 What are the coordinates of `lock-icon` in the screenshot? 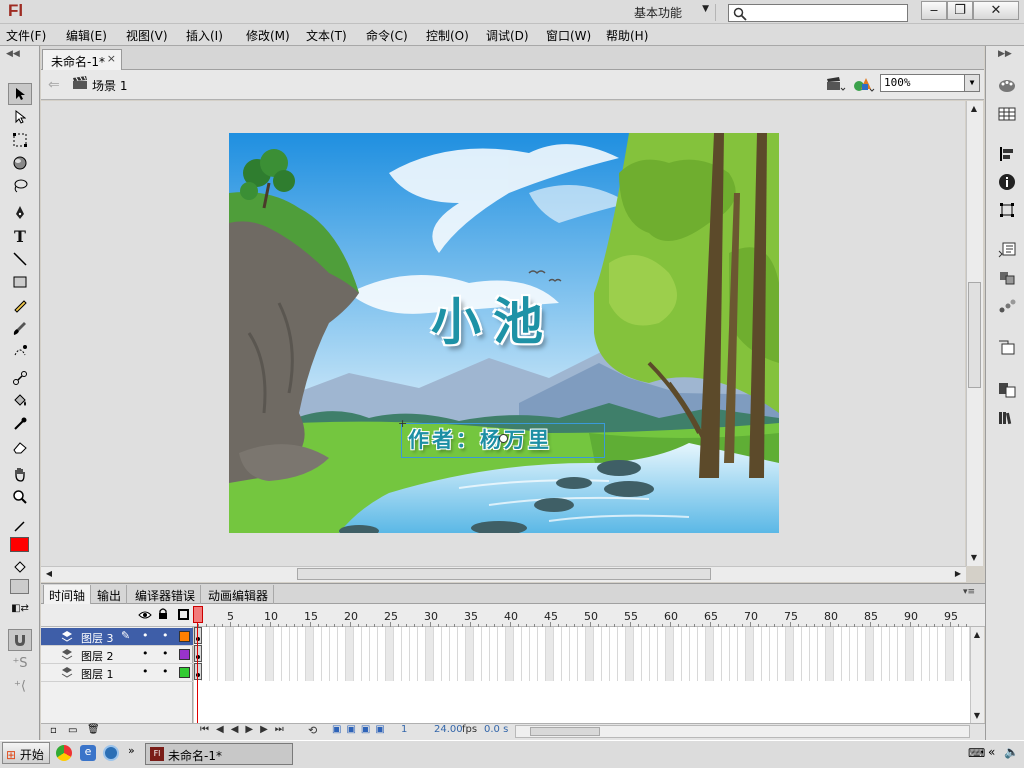 It's located at (163, 615).